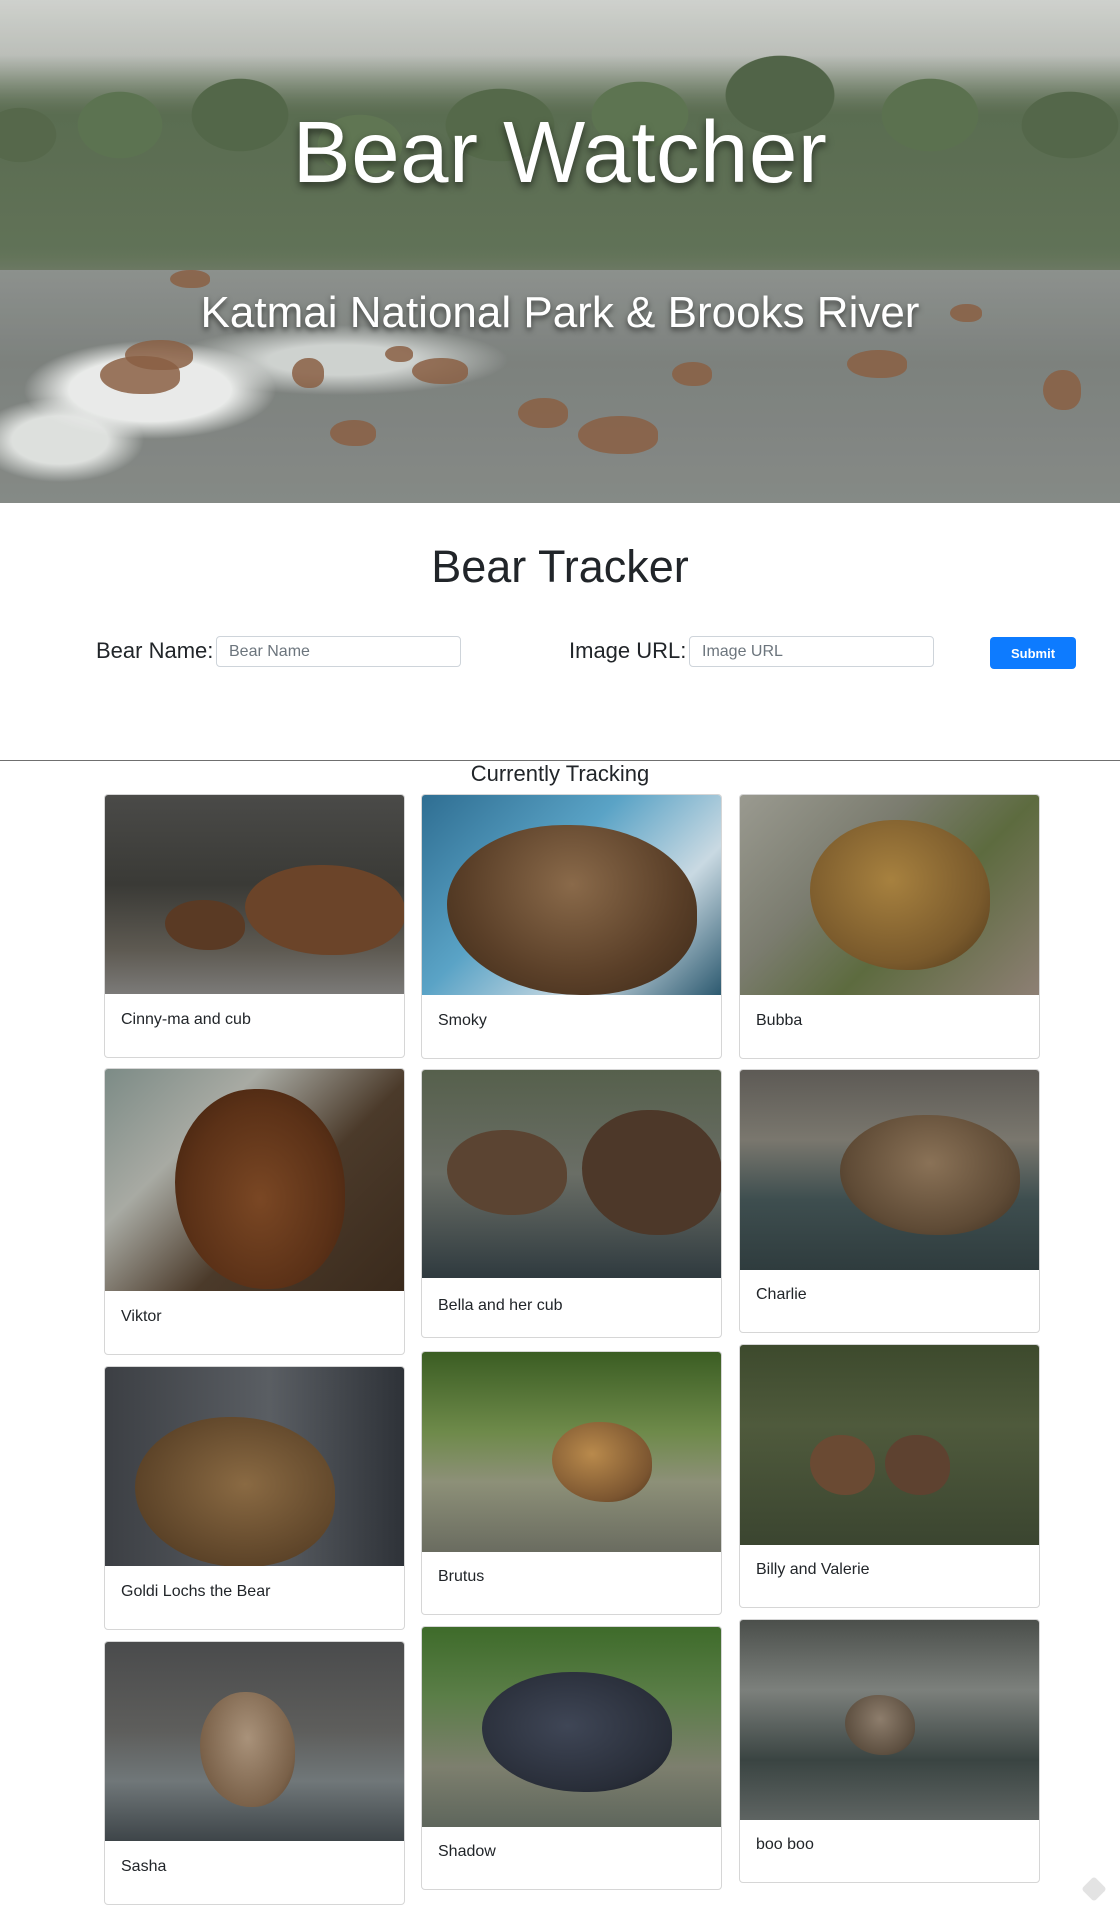  What do you see at coordinates (781, 1294) in the screenshot?
I see `bear-card-name: Charlie` at bounding box center [781, 1294].